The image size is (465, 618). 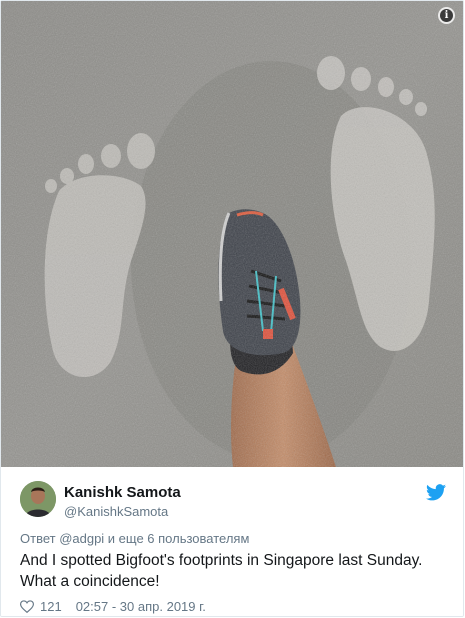 I want to click on avatar-image, so click(x=38, y=499).